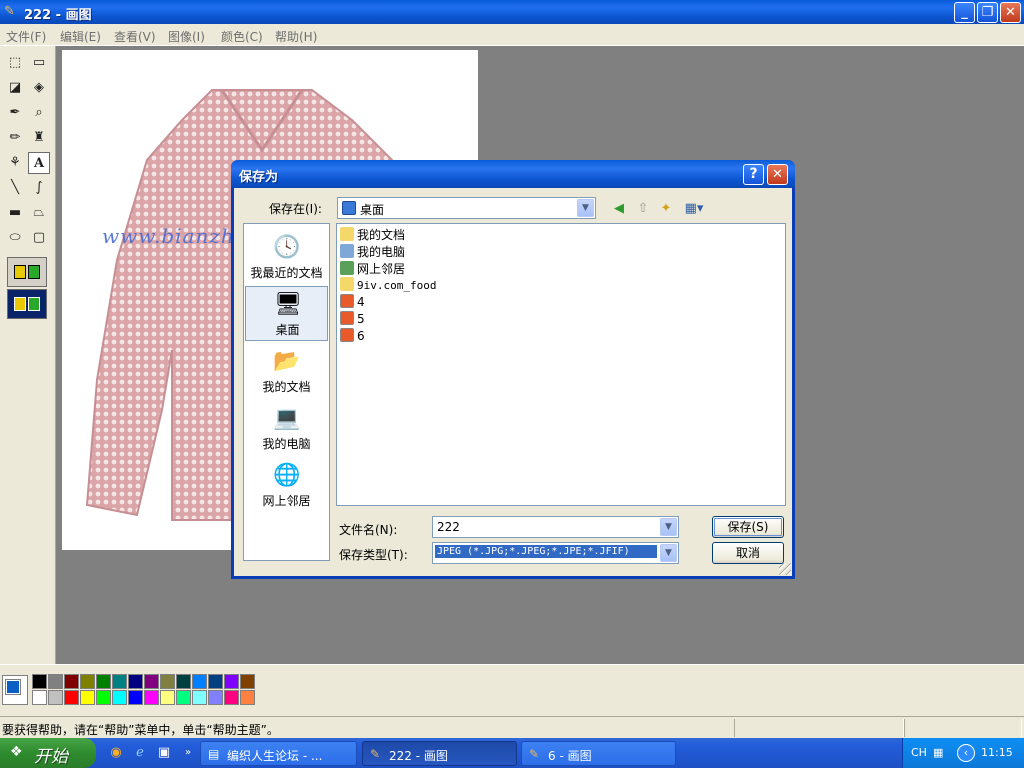 This screenshot has height=768, width=1024. Describe the element at coordinates (26, 36) in the screenshot. I see `menu-file: 文件(F)` at that location.